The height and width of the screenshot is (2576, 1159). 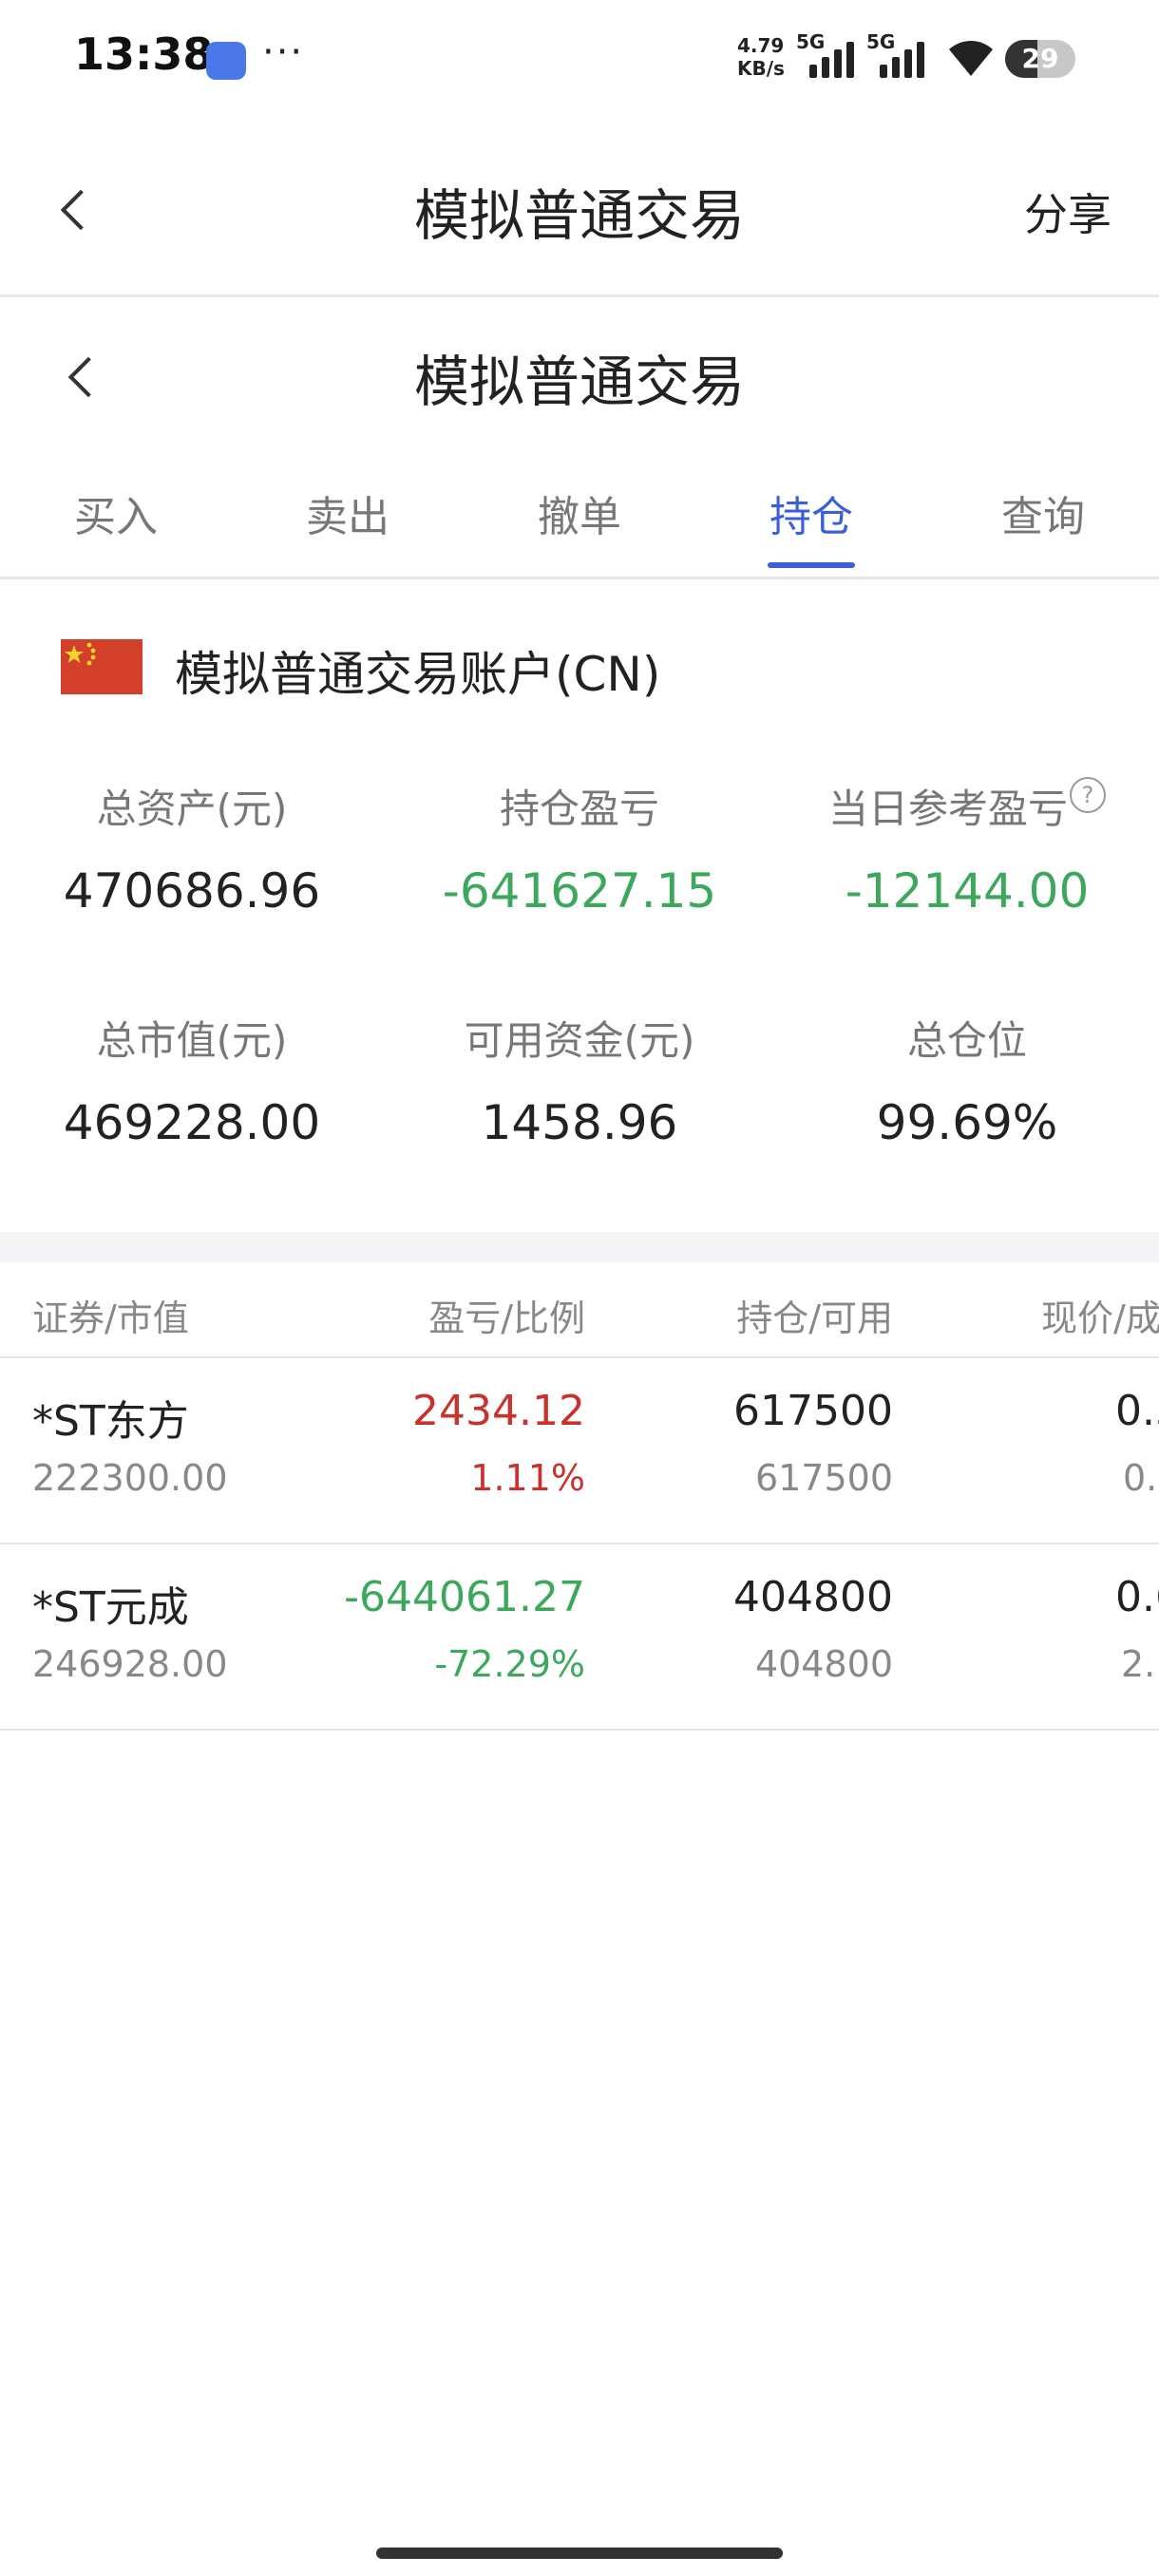 What do you see at coordinates (823, 1664) in the screenshot?
I see `available-qty: 404800` at bounding box center [823, 1664].